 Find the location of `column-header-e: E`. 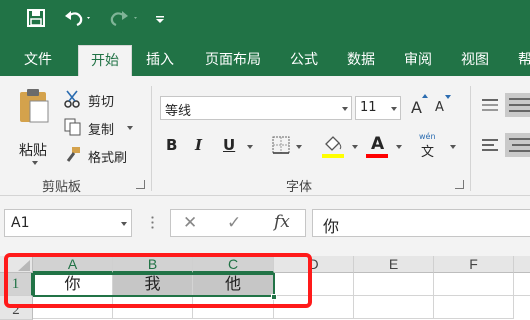

column-header-e: E is located at coordinates (394, 264).